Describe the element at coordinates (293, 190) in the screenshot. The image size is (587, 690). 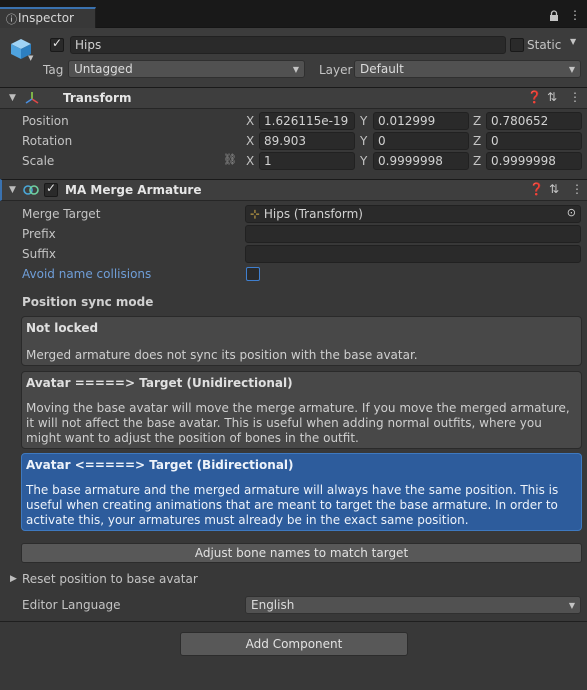
I see `merge-armature-header: ▼ MA Merge Armature ❓ ⇅ ⋮` at that location.